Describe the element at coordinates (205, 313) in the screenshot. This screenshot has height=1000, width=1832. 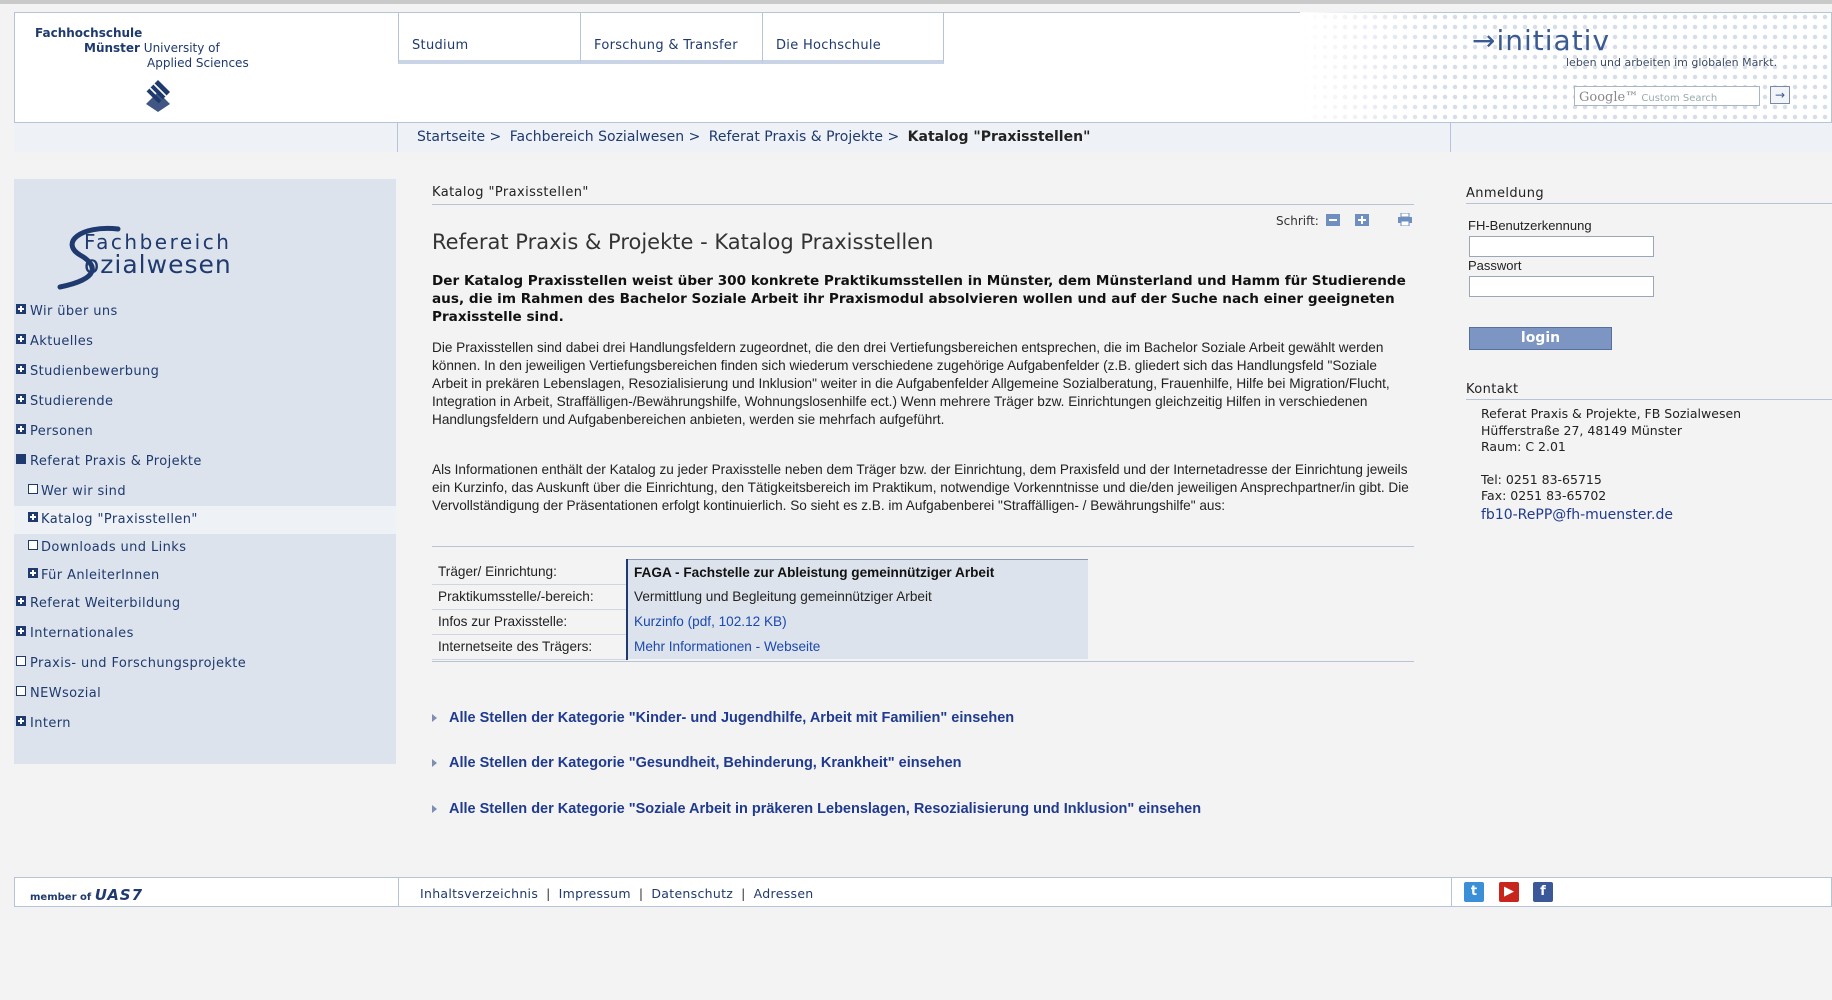
I see `sidebar-item: Wir über uns` at that location.